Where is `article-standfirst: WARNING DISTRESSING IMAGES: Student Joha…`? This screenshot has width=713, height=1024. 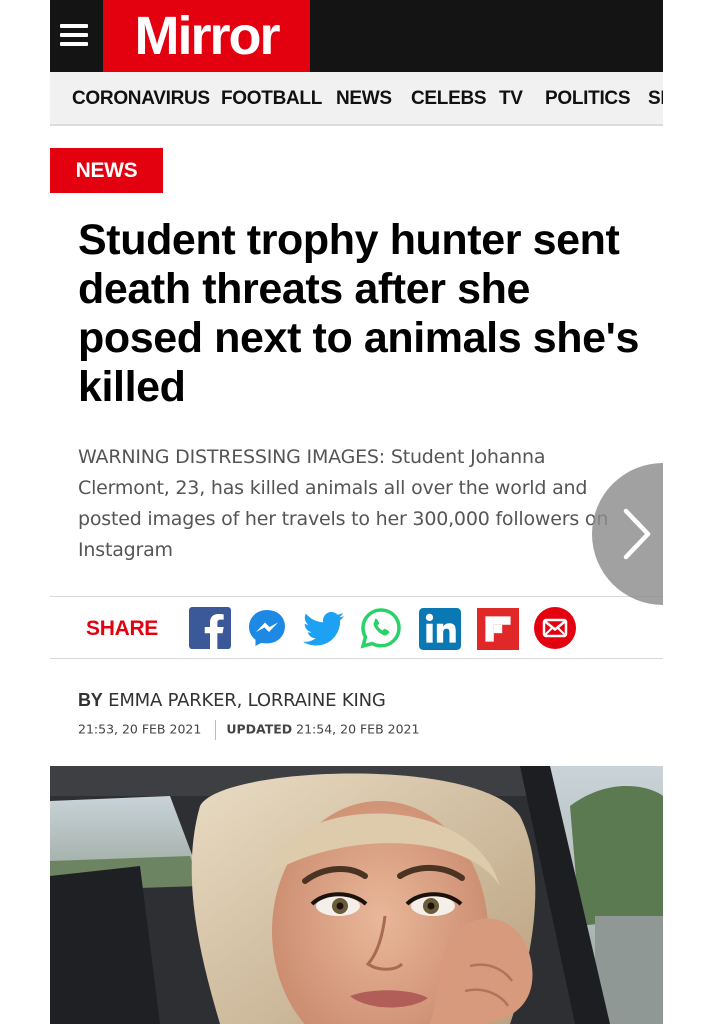 article-standfirst: WARNING DISTRESSING IMAGES: Student Joha… is located at coordinates (343, 503).